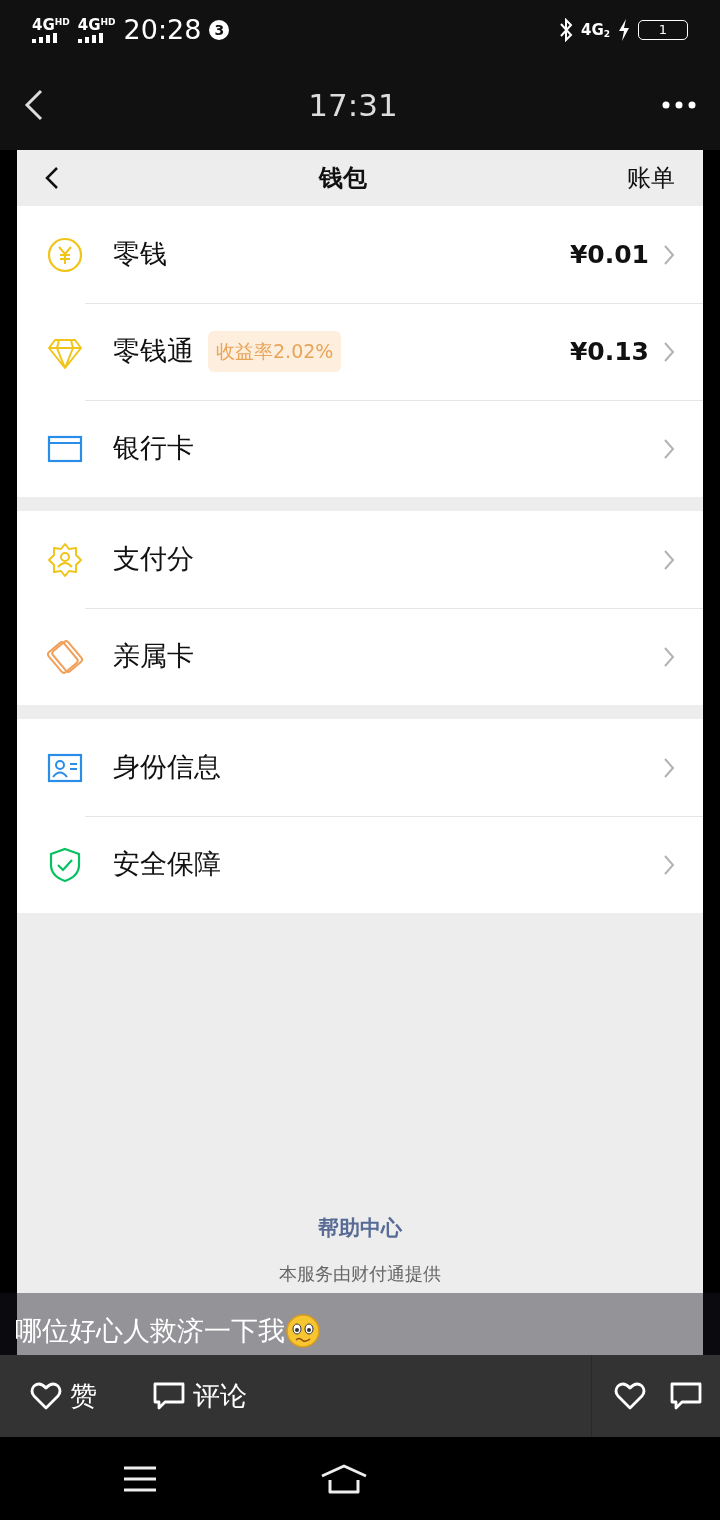 The image size is (720, 1520). Describe the element at coordinates (65, 254) in the screenshot. I see `coin-icon` at that location.